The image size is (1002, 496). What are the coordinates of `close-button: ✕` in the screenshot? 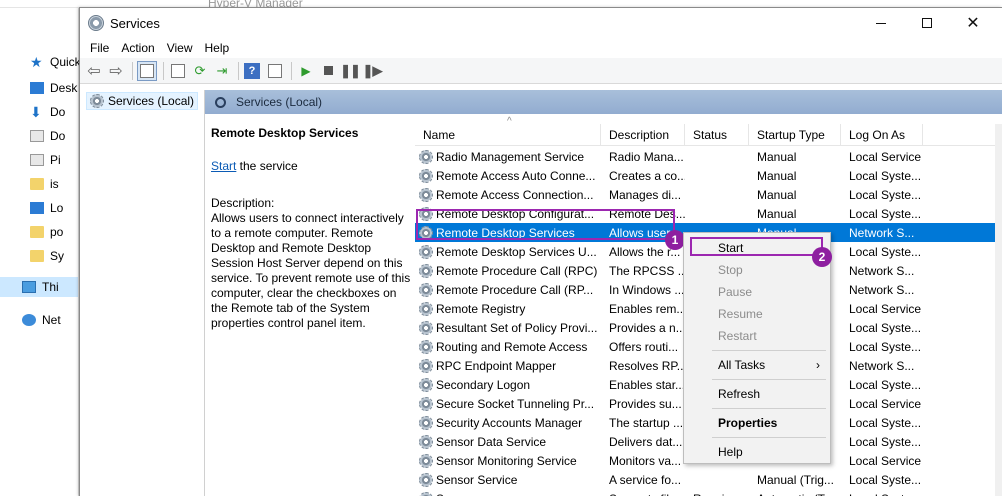 It's located at (973, 23).